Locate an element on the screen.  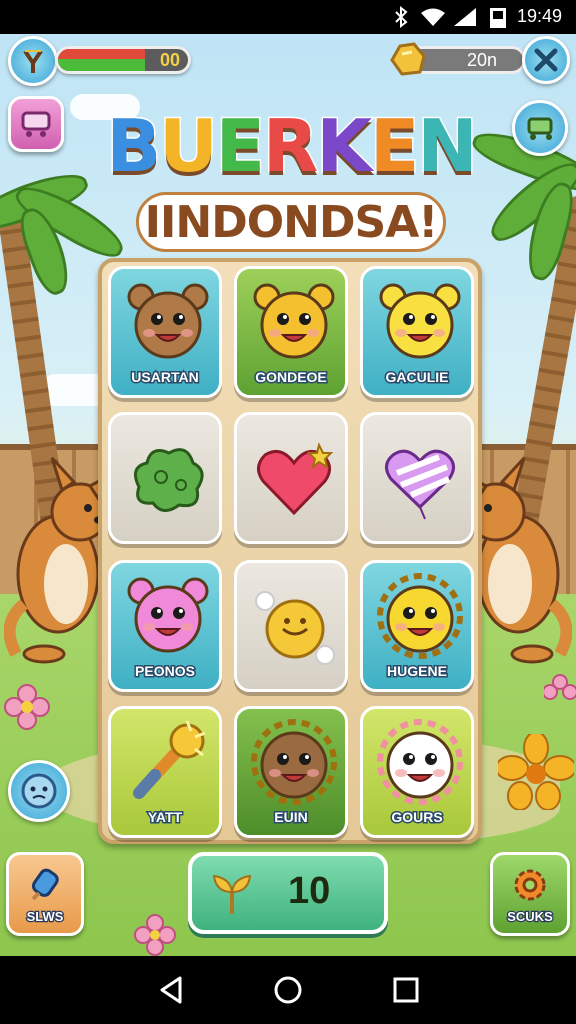
score-value: 10 is located at coordinates (309, 891).